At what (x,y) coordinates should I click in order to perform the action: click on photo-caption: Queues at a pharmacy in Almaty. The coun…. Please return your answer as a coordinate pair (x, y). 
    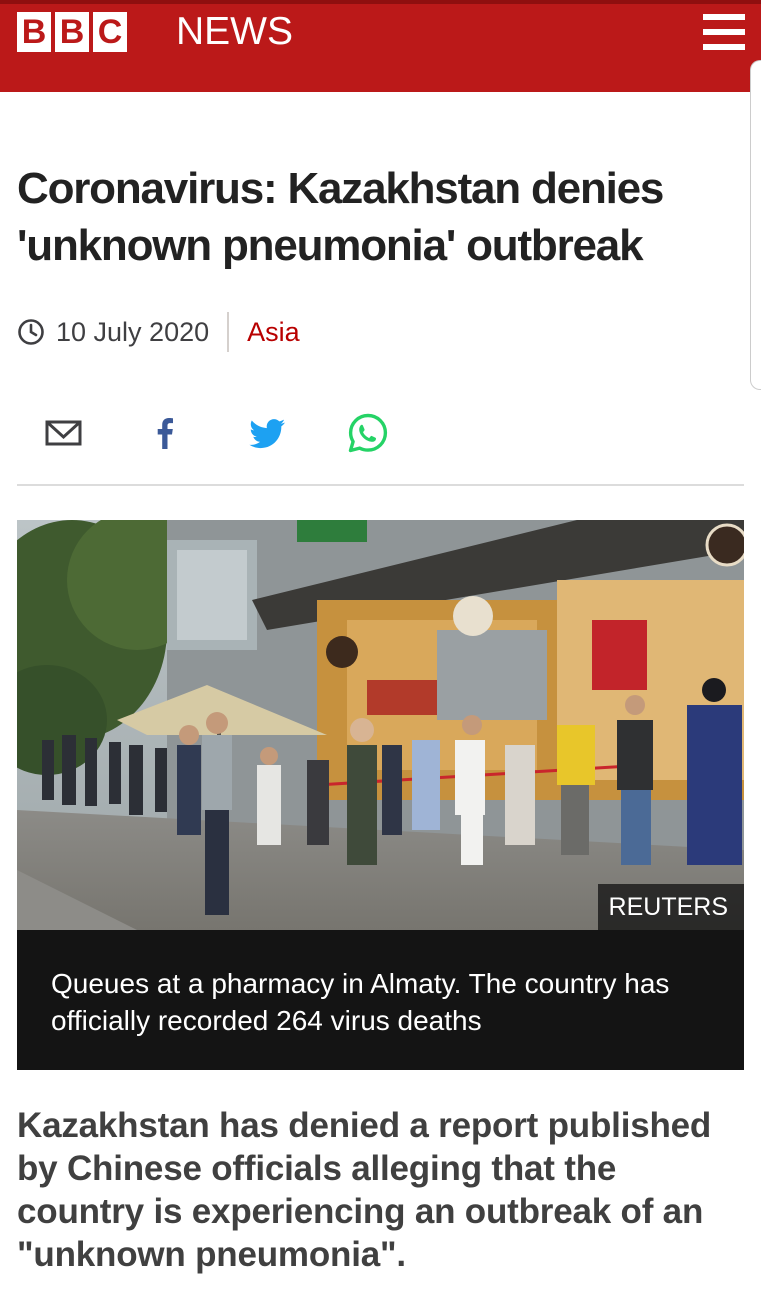
    Looking at the image, I should click on (360, 1002).